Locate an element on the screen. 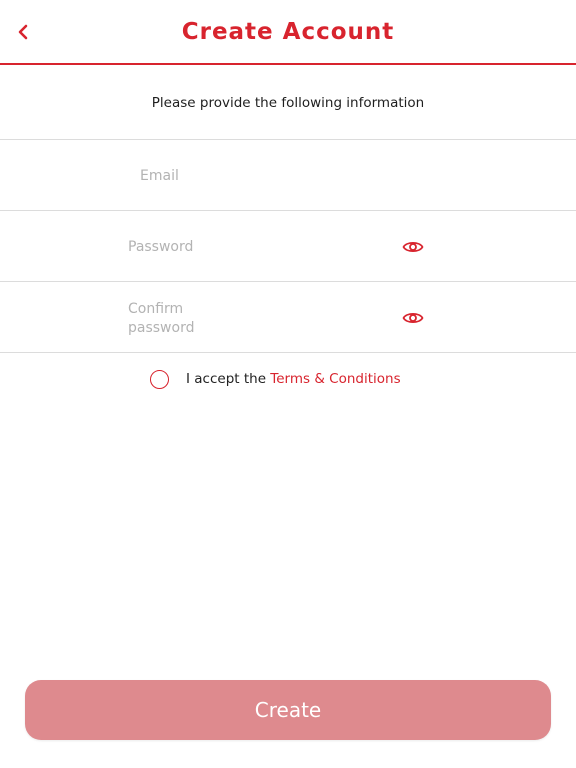  page-title: Create Account is located at coordinates (288, 32).